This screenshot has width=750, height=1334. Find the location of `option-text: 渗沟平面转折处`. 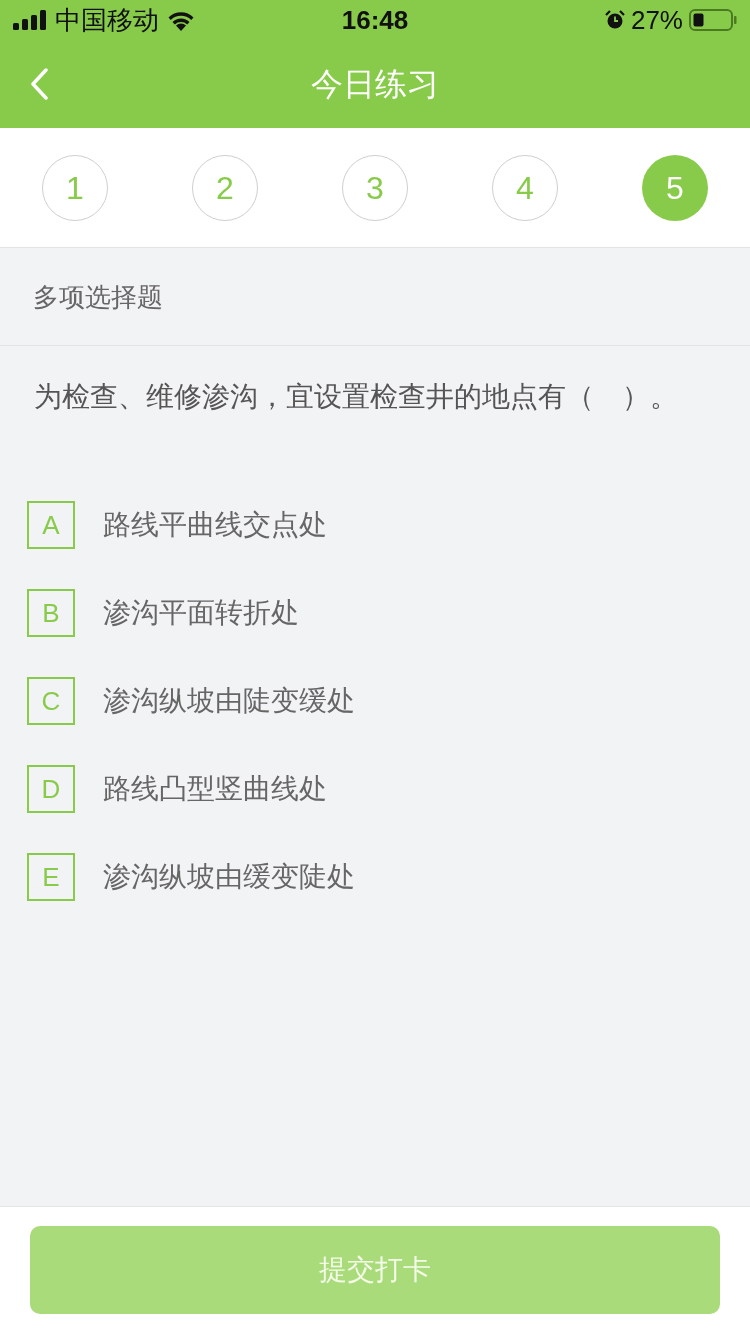

option-text: 渗沟平面转折处 is located at coordinates (201, 613).